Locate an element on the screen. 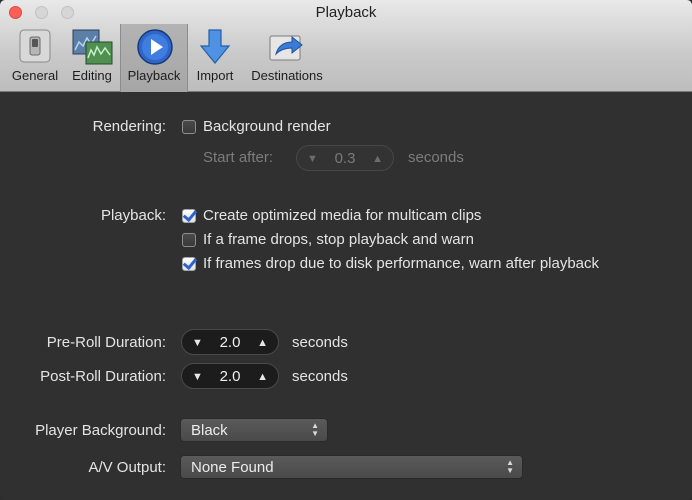  tab-playback-label: Playback is located at coordinates (154, 75).